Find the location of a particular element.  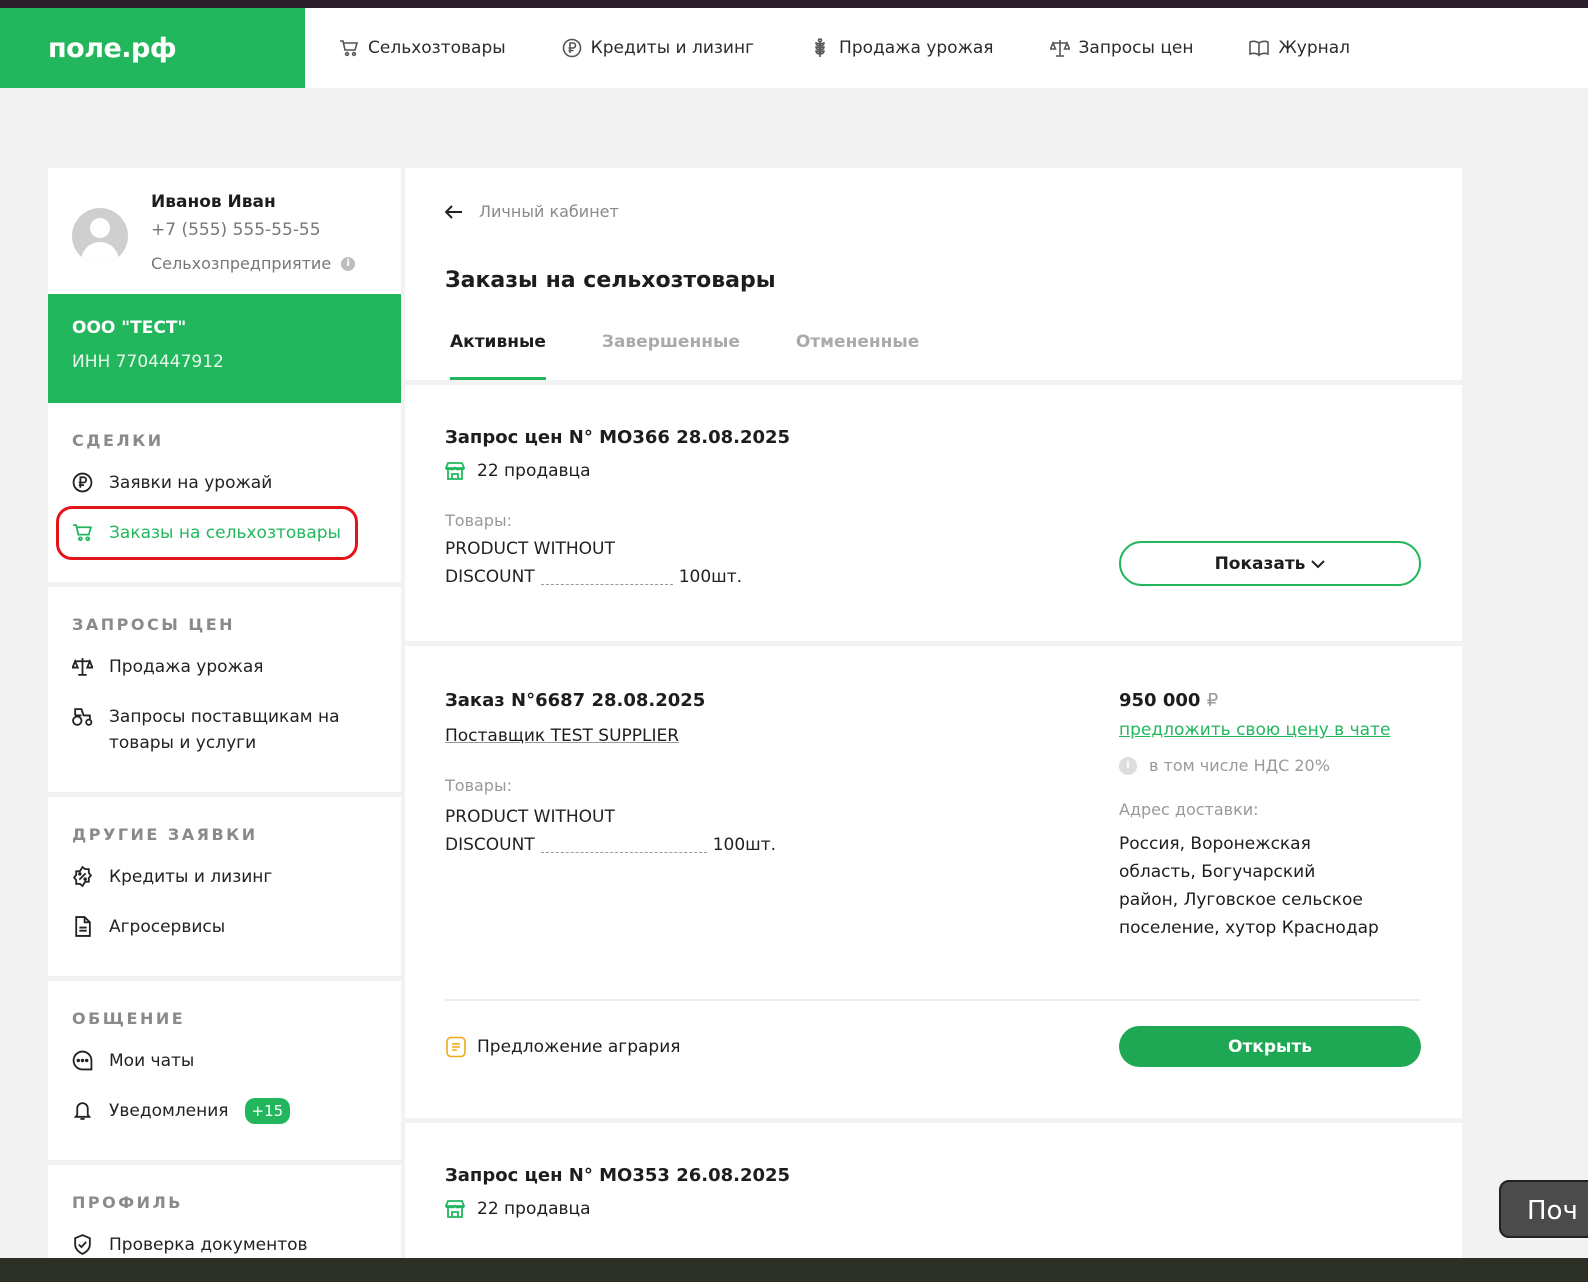

back-link: Личный кабинет is located at coordinates (532, 211).